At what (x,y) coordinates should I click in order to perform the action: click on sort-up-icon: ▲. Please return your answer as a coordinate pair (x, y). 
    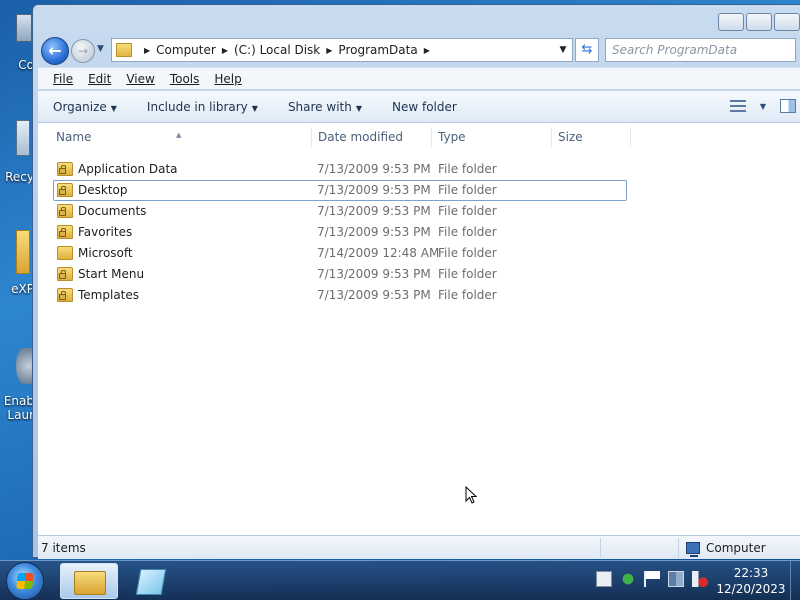
    Looking at the image, I should click on (179, 135).